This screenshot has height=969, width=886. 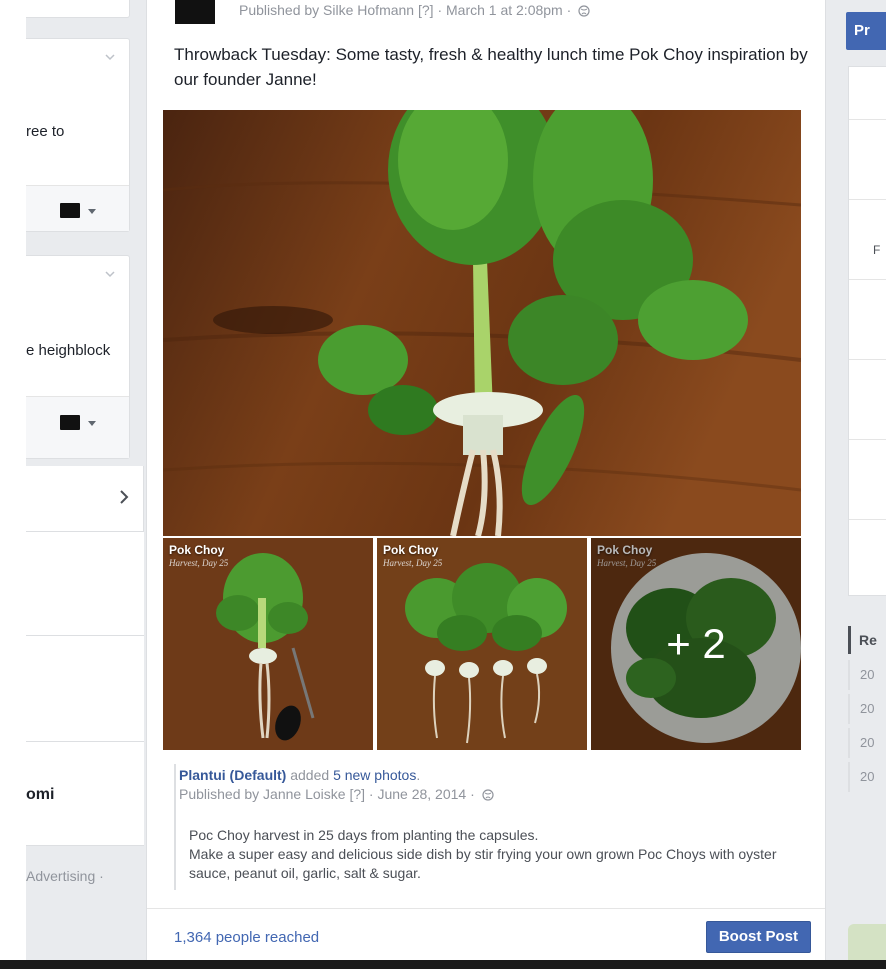 I want to click on reach-count: 1,364 people reached, so click(x=246, y=937).